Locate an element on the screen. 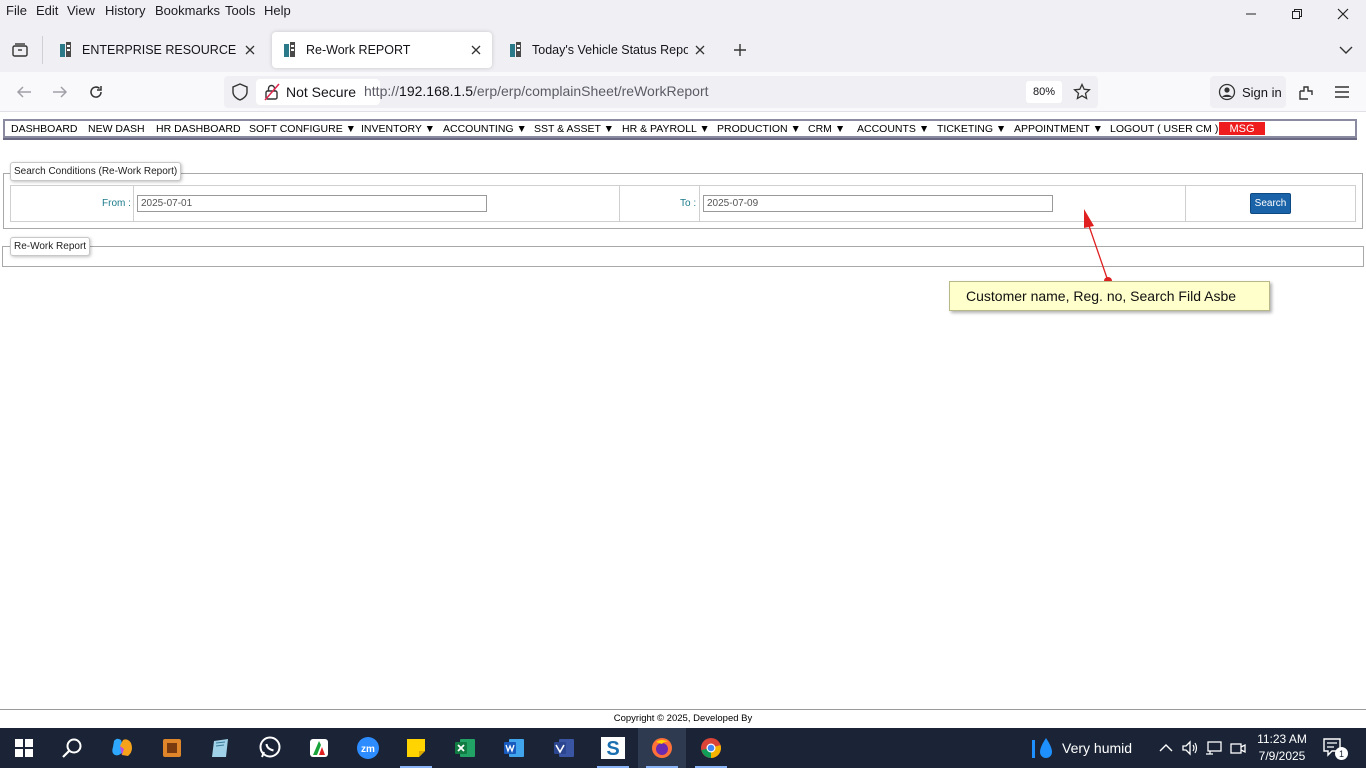  menu-logout: LOGOUT ( USER CM ) is located at coordinates (1164, 129).